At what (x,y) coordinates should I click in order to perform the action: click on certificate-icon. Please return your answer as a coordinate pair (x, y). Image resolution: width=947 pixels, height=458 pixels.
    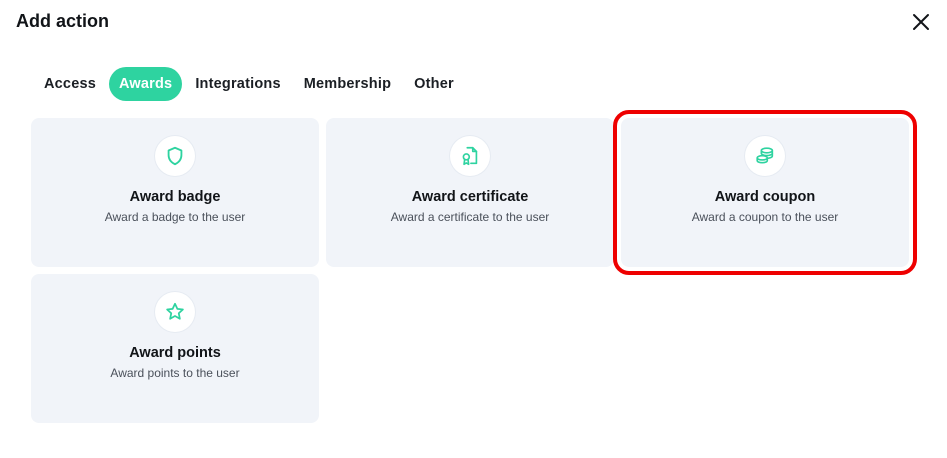
    Looking at the image, I should click on (470, 156).